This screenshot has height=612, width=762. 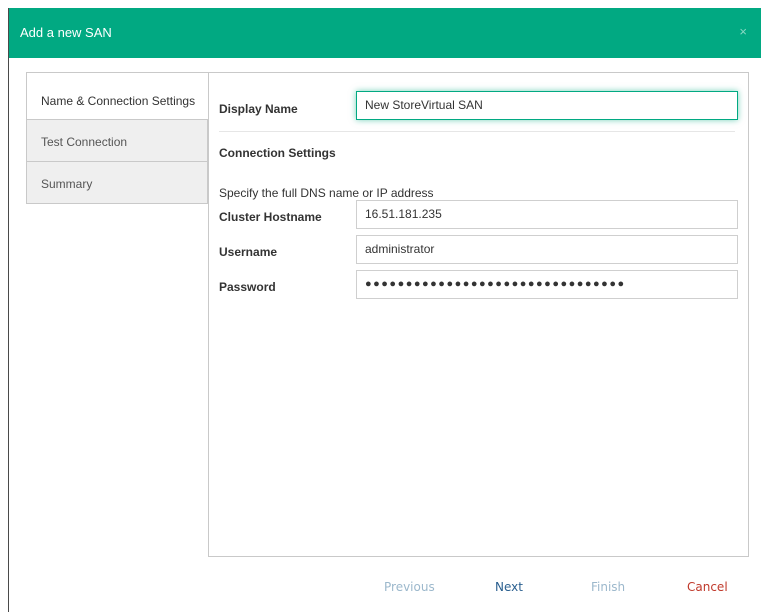 What do you see at coordinates (66, 32) in the screenshot?
I see `dialog-title: Add a new SAN` at bounding box center [66, 32].